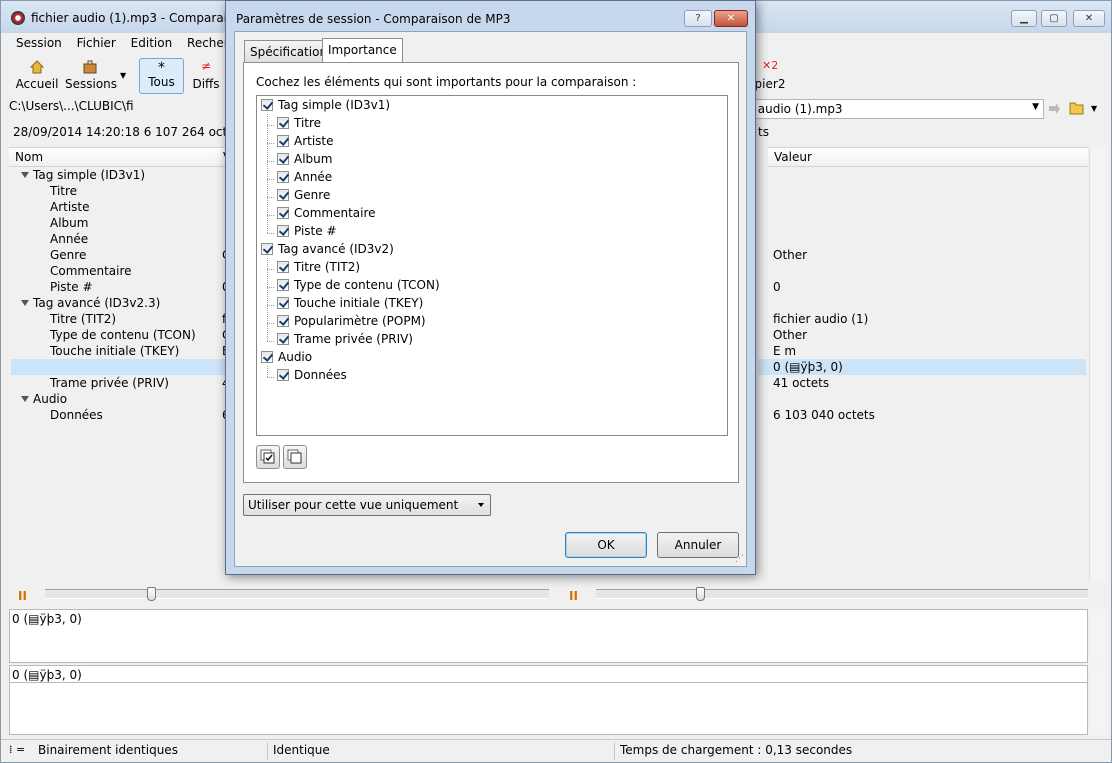 This screenshot has width=1112, height=763. What do you see at coordinates (39, 41) in the screenshot?
I see `menu-session: Session` at bounding box center [39, 41].